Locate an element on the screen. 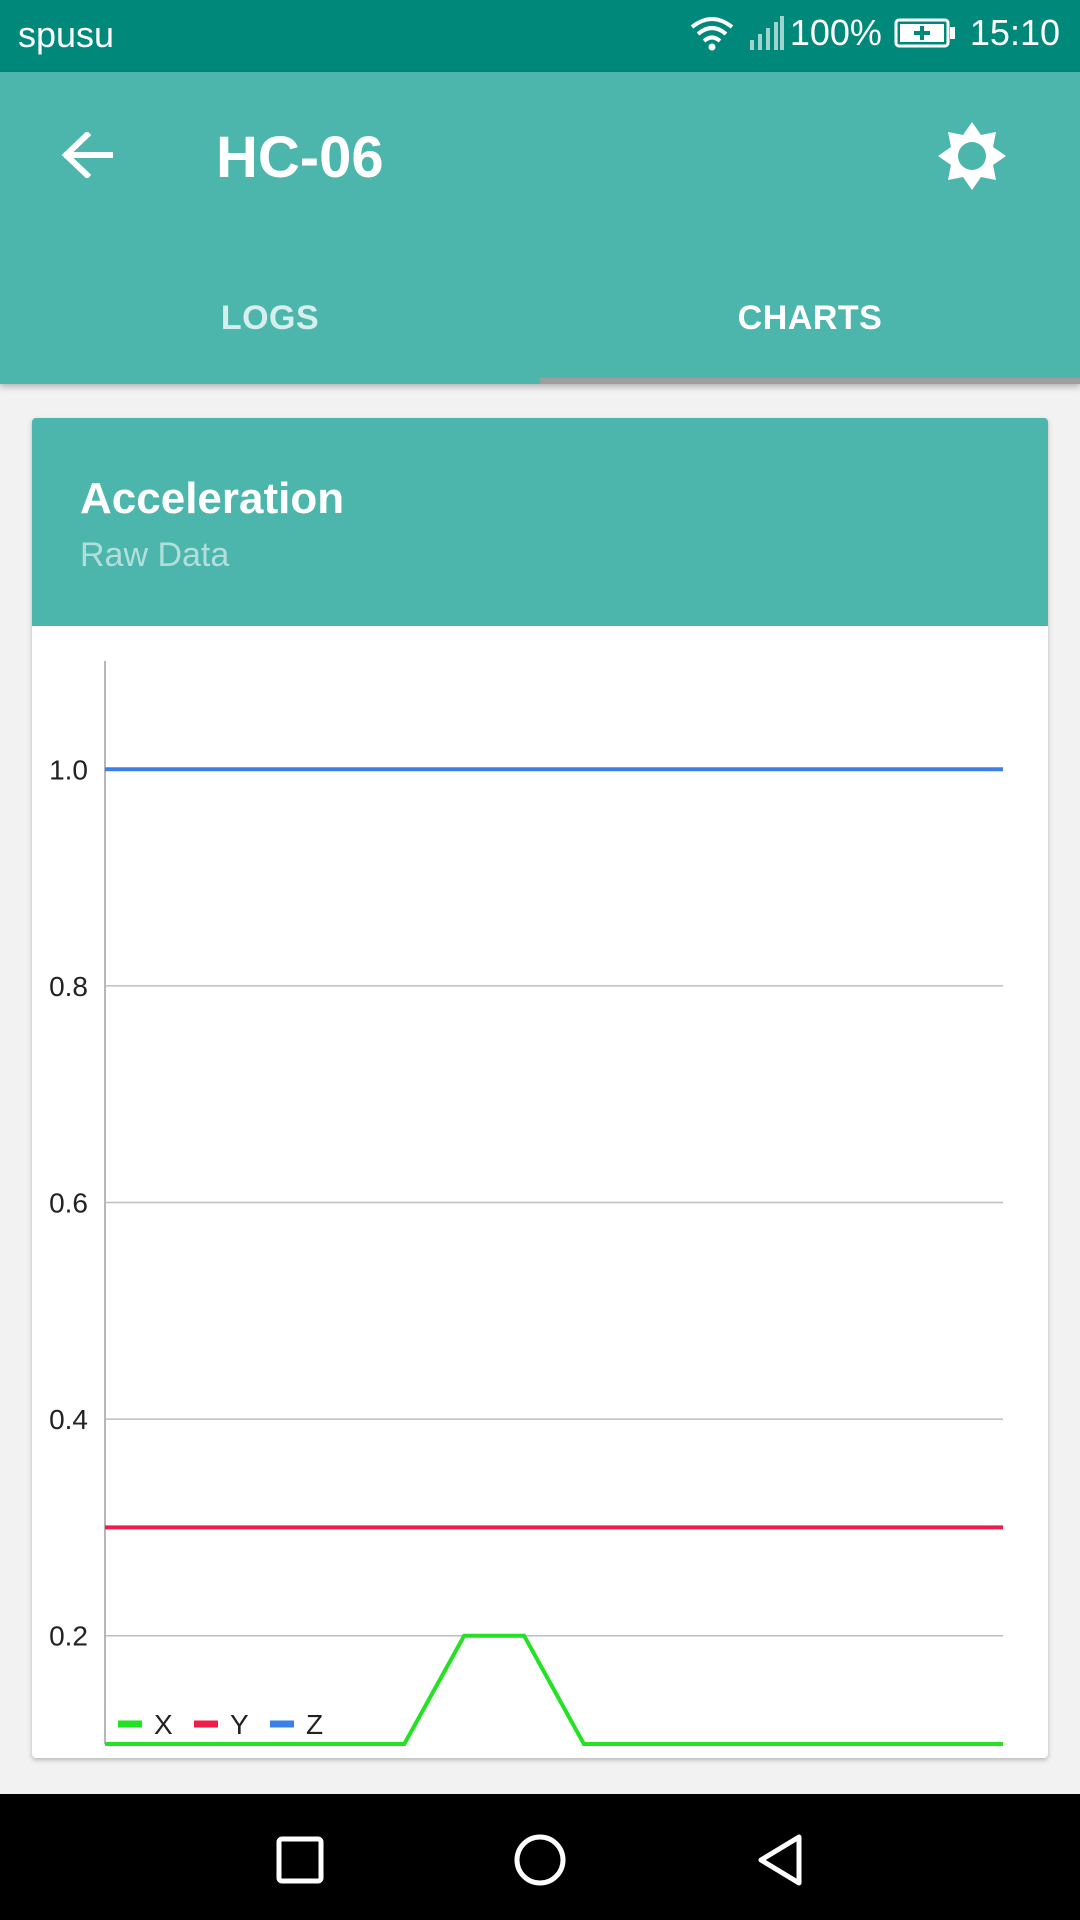 The image size is (1080, 1920). card-header: Acceleration Raw Data is located at coordinates (540, 522).